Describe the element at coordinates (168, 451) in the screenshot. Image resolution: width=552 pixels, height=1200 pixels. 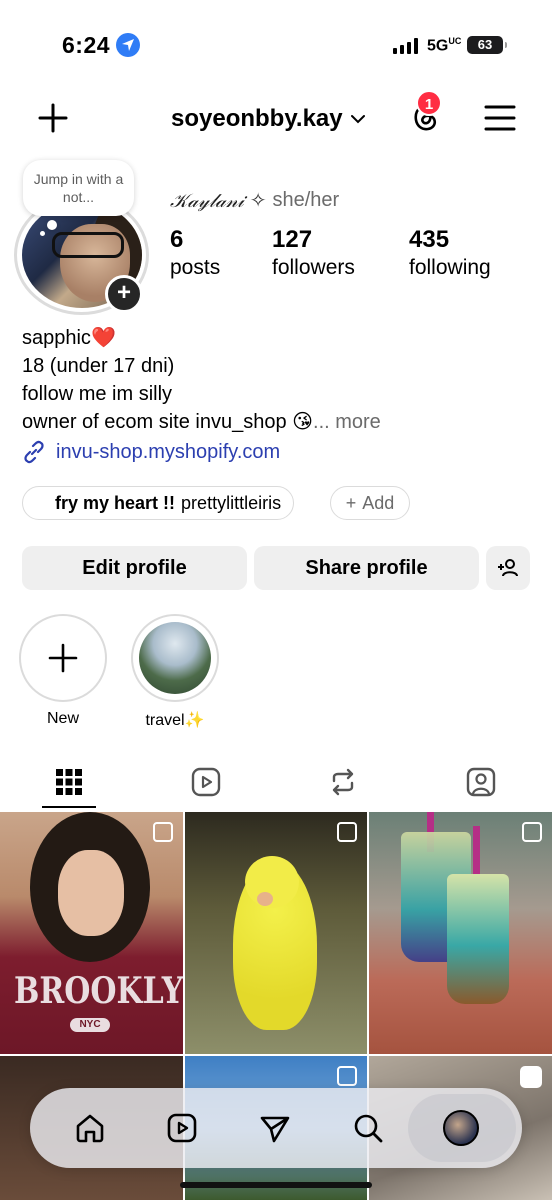
I see `link-text: invu-shop.myshopify.com` at that location.